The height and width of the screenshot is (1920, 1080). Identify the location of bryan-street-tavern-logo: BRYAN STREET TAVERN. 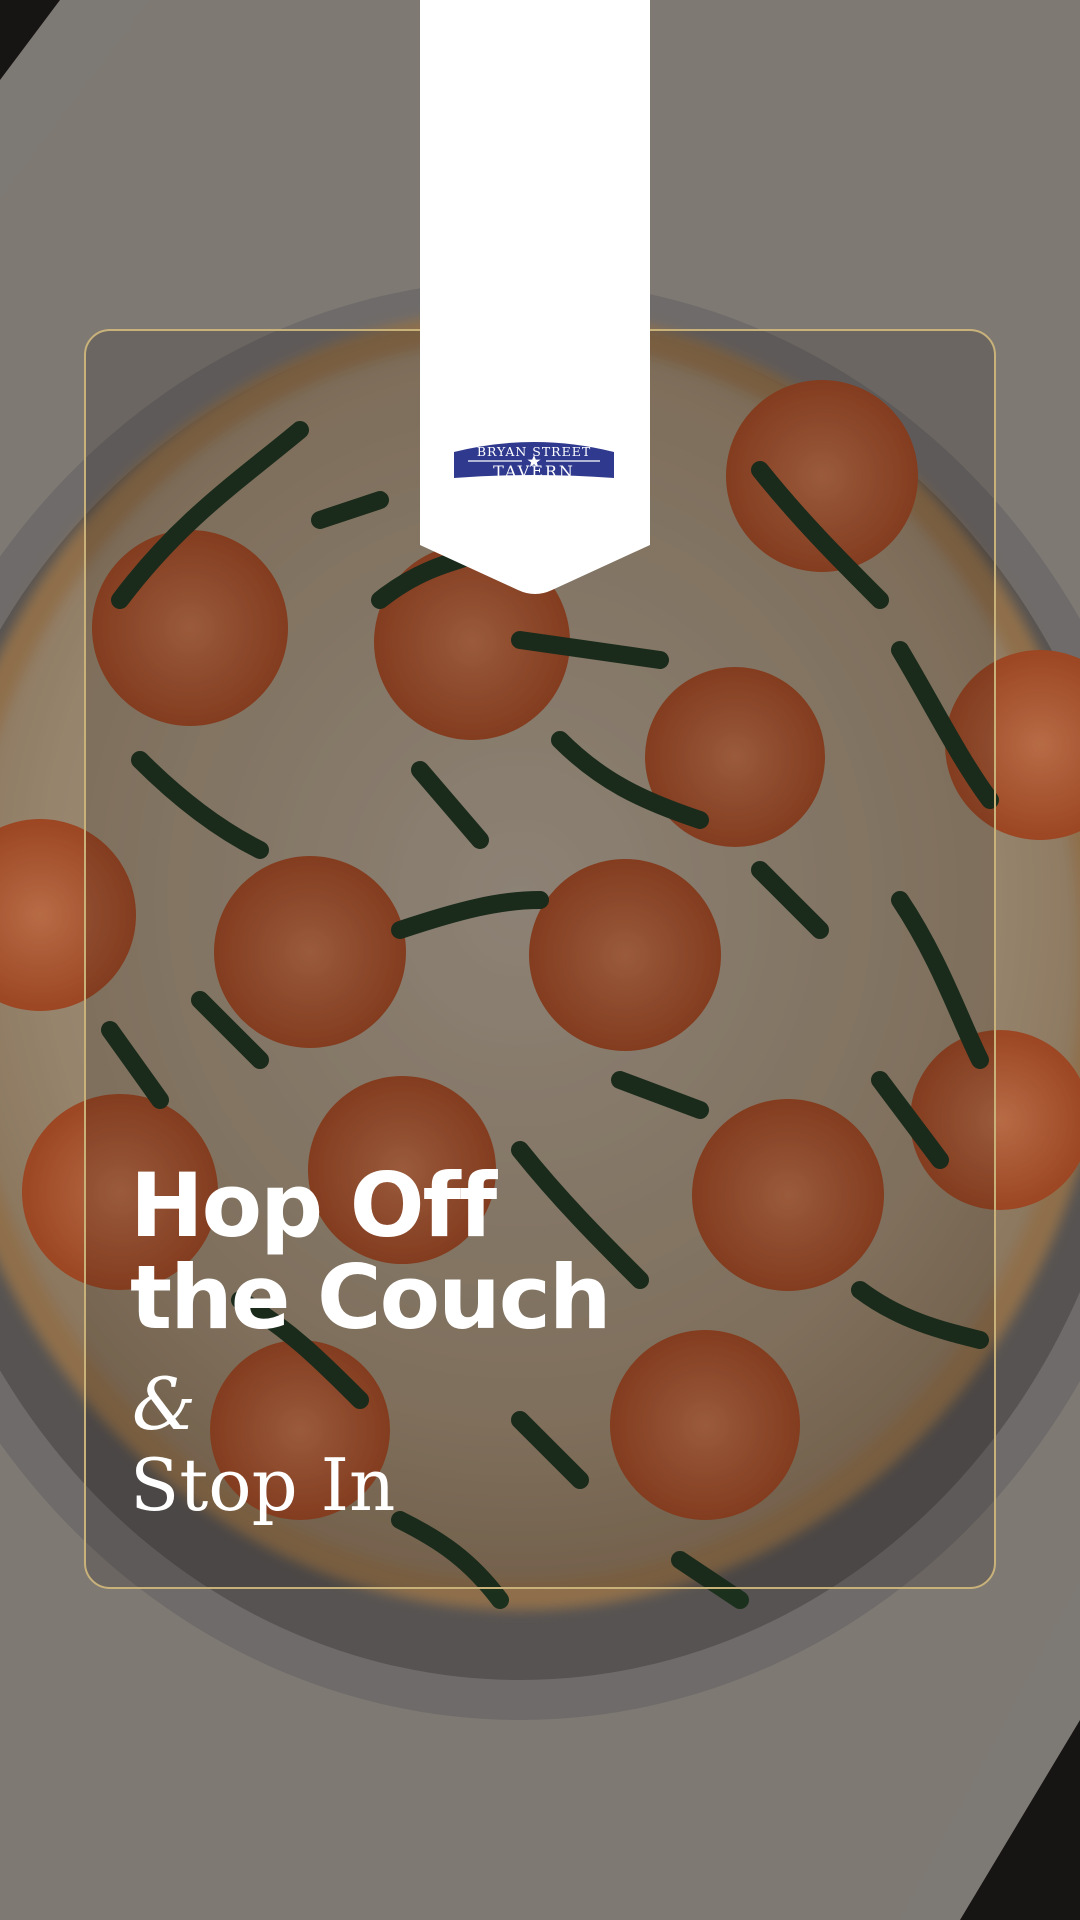
(534, 461).